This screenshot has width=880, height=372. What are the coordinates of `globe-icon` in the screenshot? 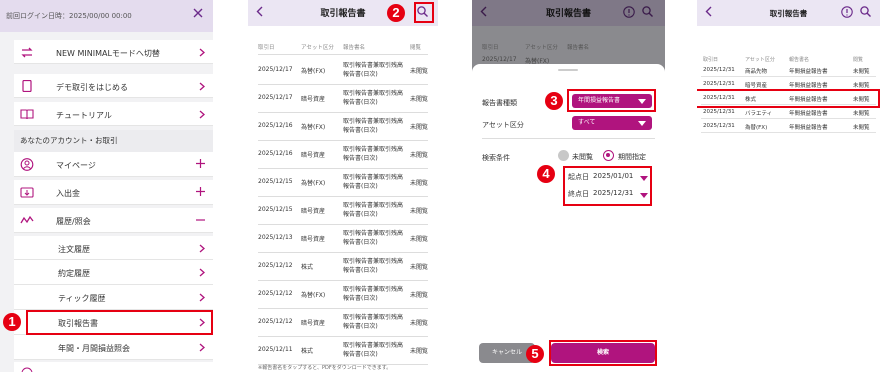 It's located at (27, 369).